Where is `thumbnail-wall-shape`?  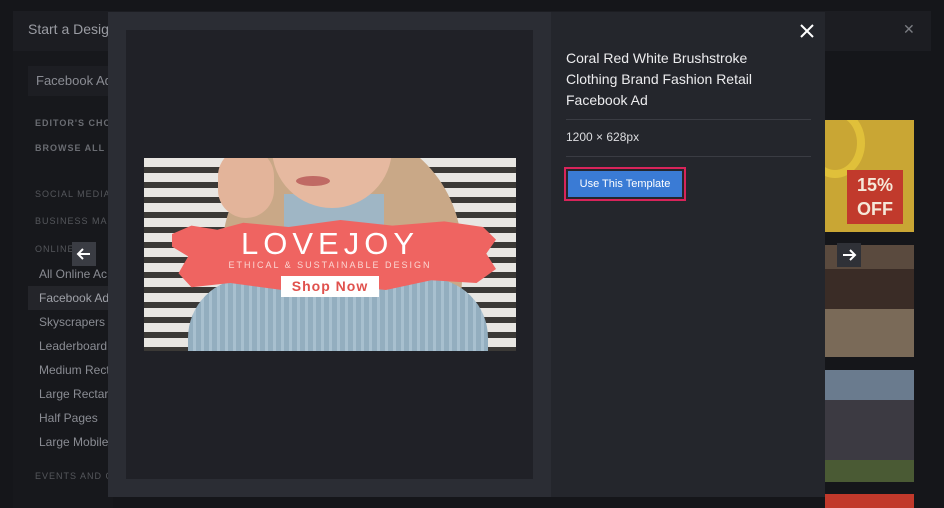
thumbnail-wall-shape is located at coordinates (869, 333).